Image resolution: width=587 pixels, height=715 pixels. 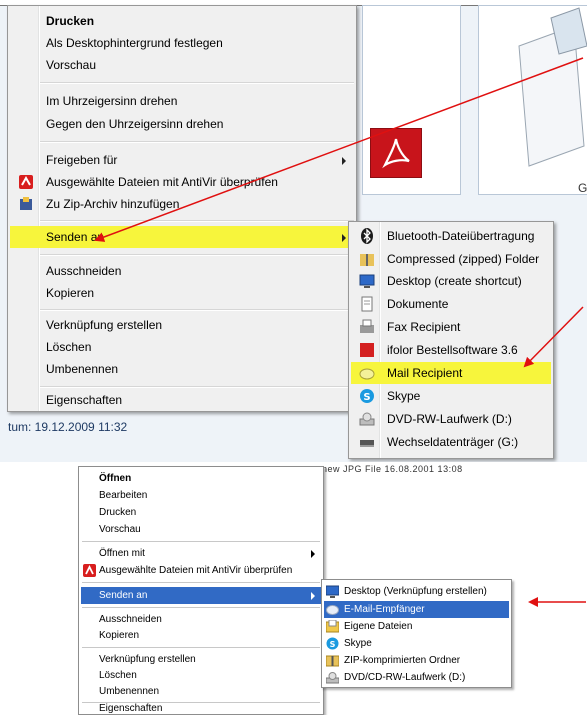 I want to click on xp-menu-item-send-to: Senden an, so click(x=201, y=595).